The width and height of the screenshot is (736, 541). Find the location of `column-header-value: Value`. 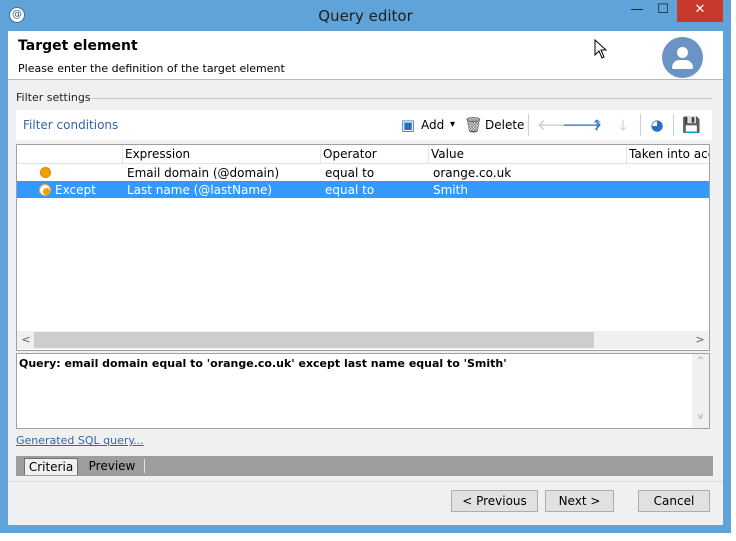

column-header-value: Value is located at coordinates (447, 154).